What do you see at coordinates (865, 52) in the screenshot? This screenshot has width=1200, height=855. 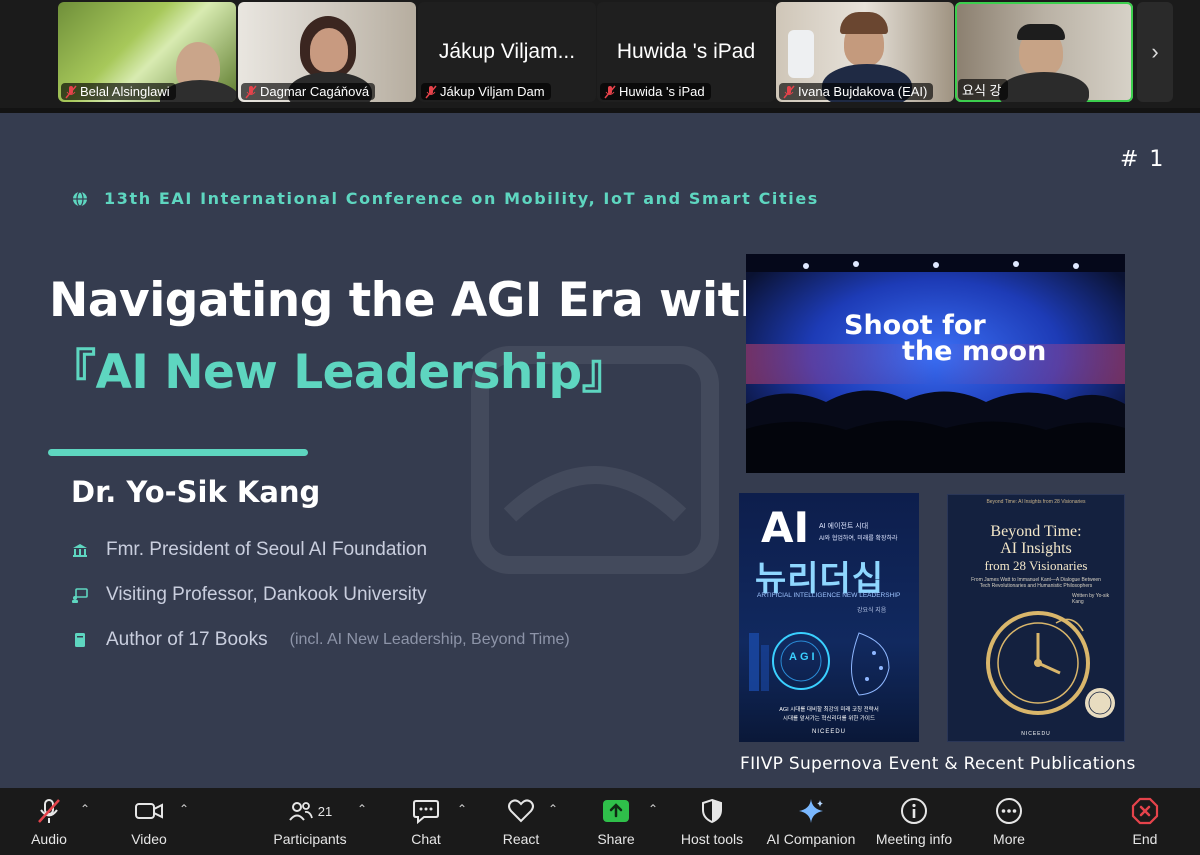 I see `participant-tile: Ivana Bujdakova (EAI)` at bounding box center [865, 52].